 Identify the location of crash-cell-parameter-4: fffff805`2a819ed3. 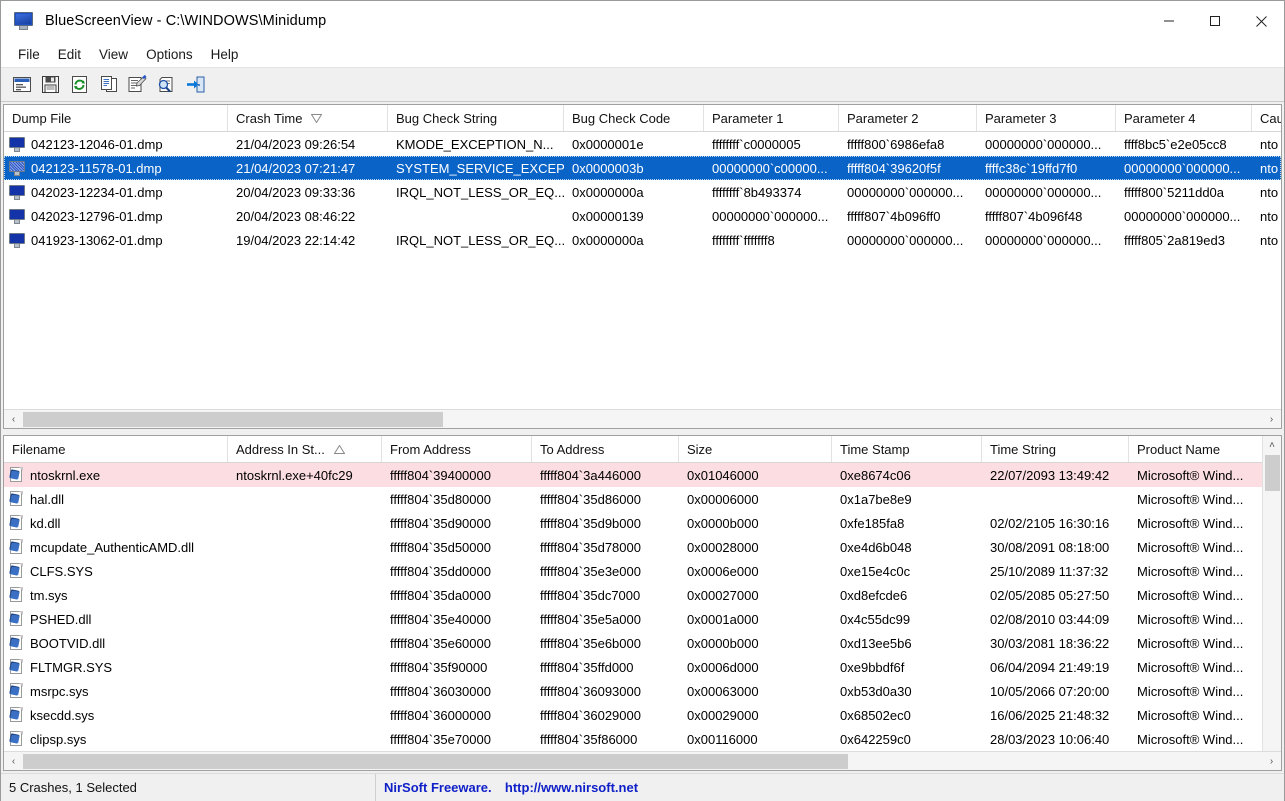
(1174, 240).